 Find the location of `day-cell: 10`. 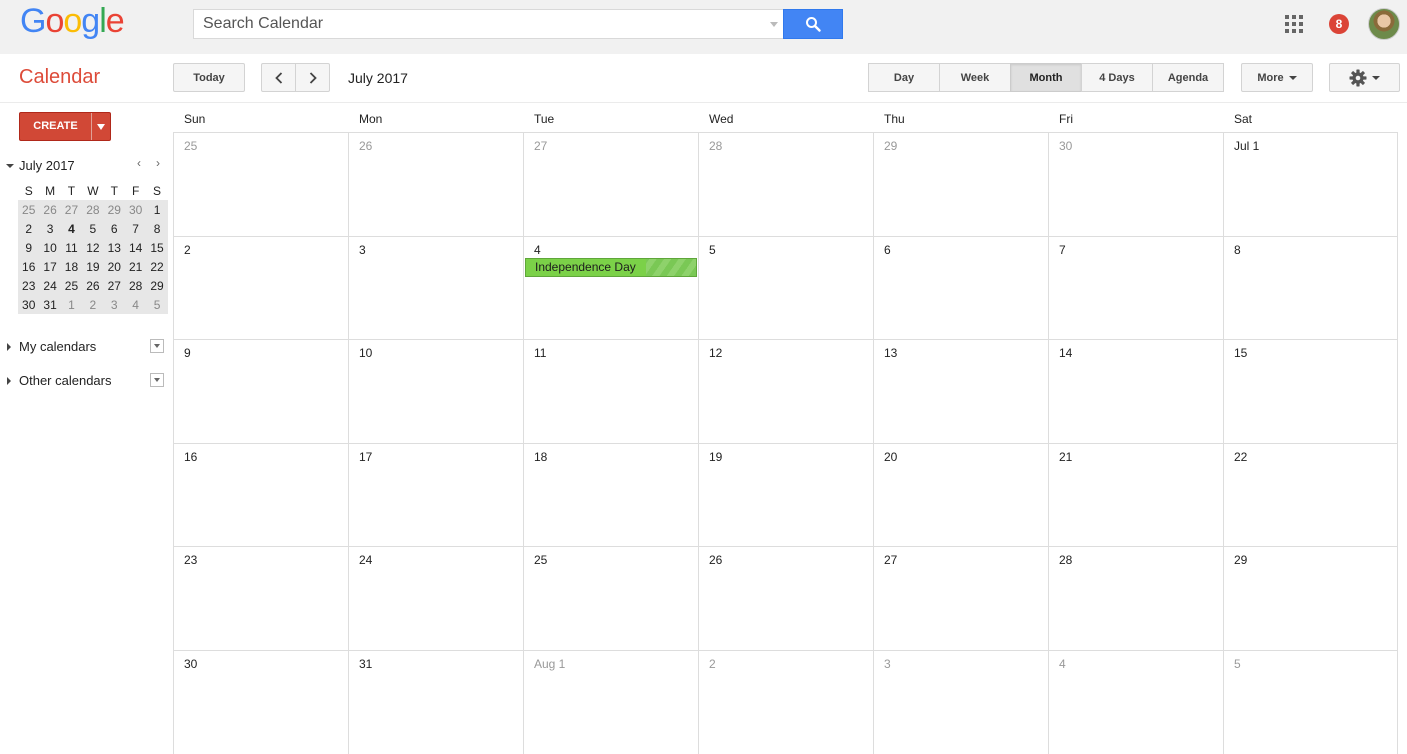

day-cell: 10 is located at coordinates (435, 391).